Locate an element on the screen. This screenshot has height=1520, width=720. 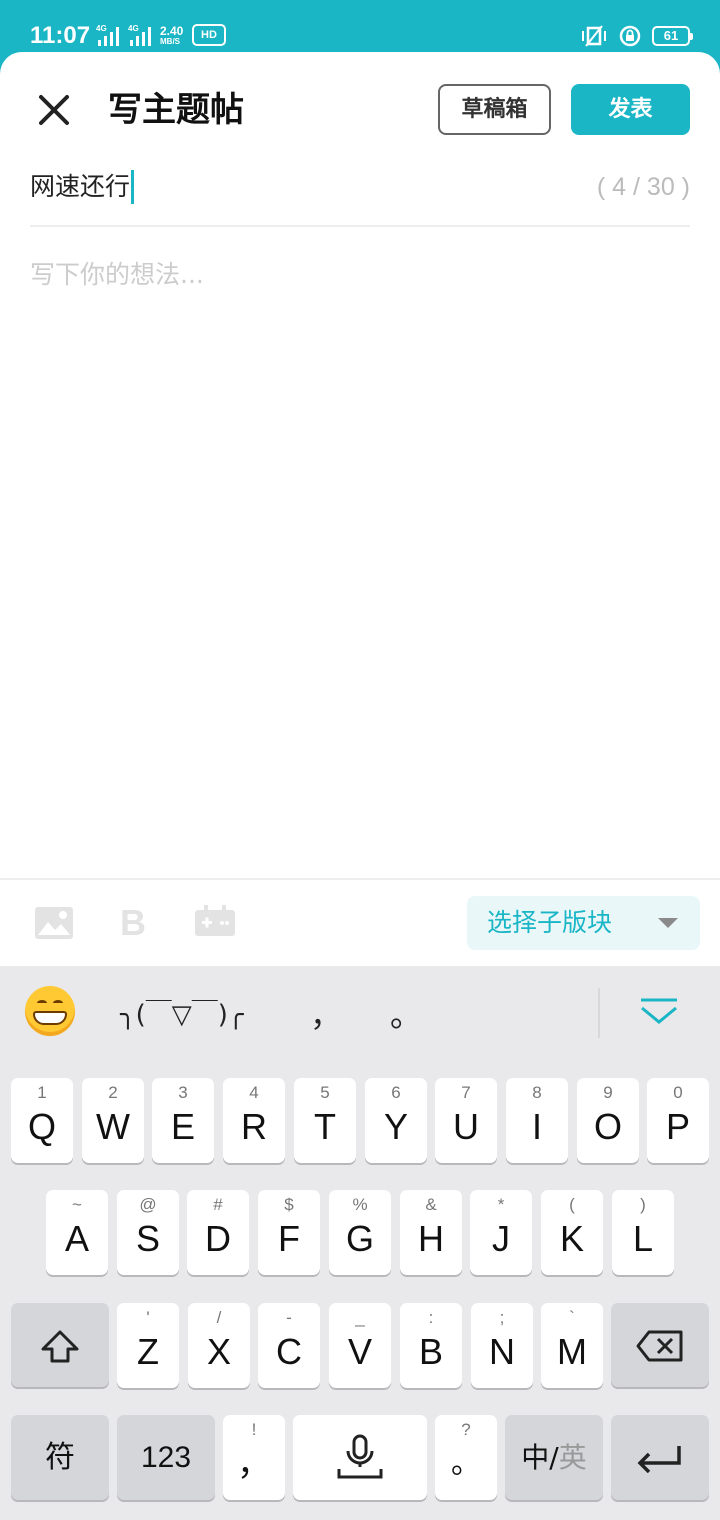
key-e: 3E is located at coordinates (183, 1120).